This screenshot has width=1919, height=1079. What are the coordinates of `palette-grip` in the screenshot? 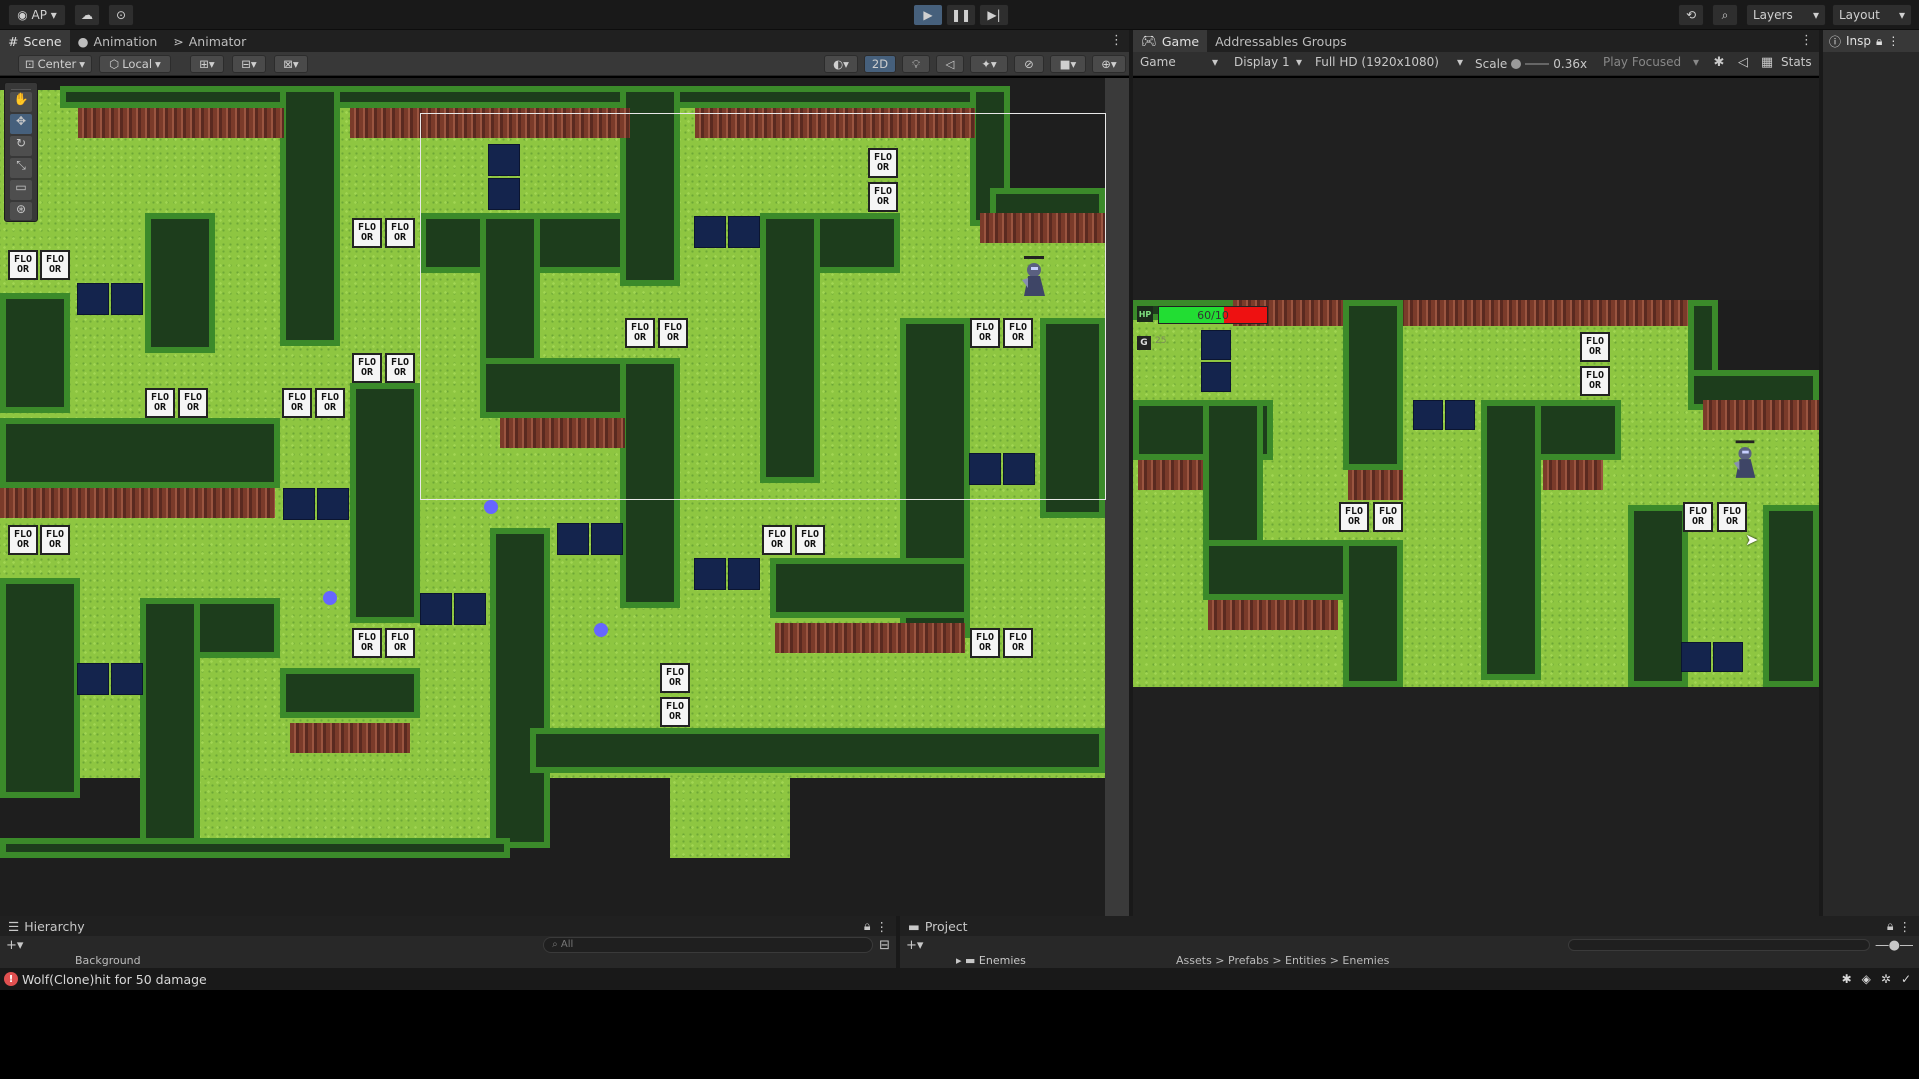 It's located at (21, 86).